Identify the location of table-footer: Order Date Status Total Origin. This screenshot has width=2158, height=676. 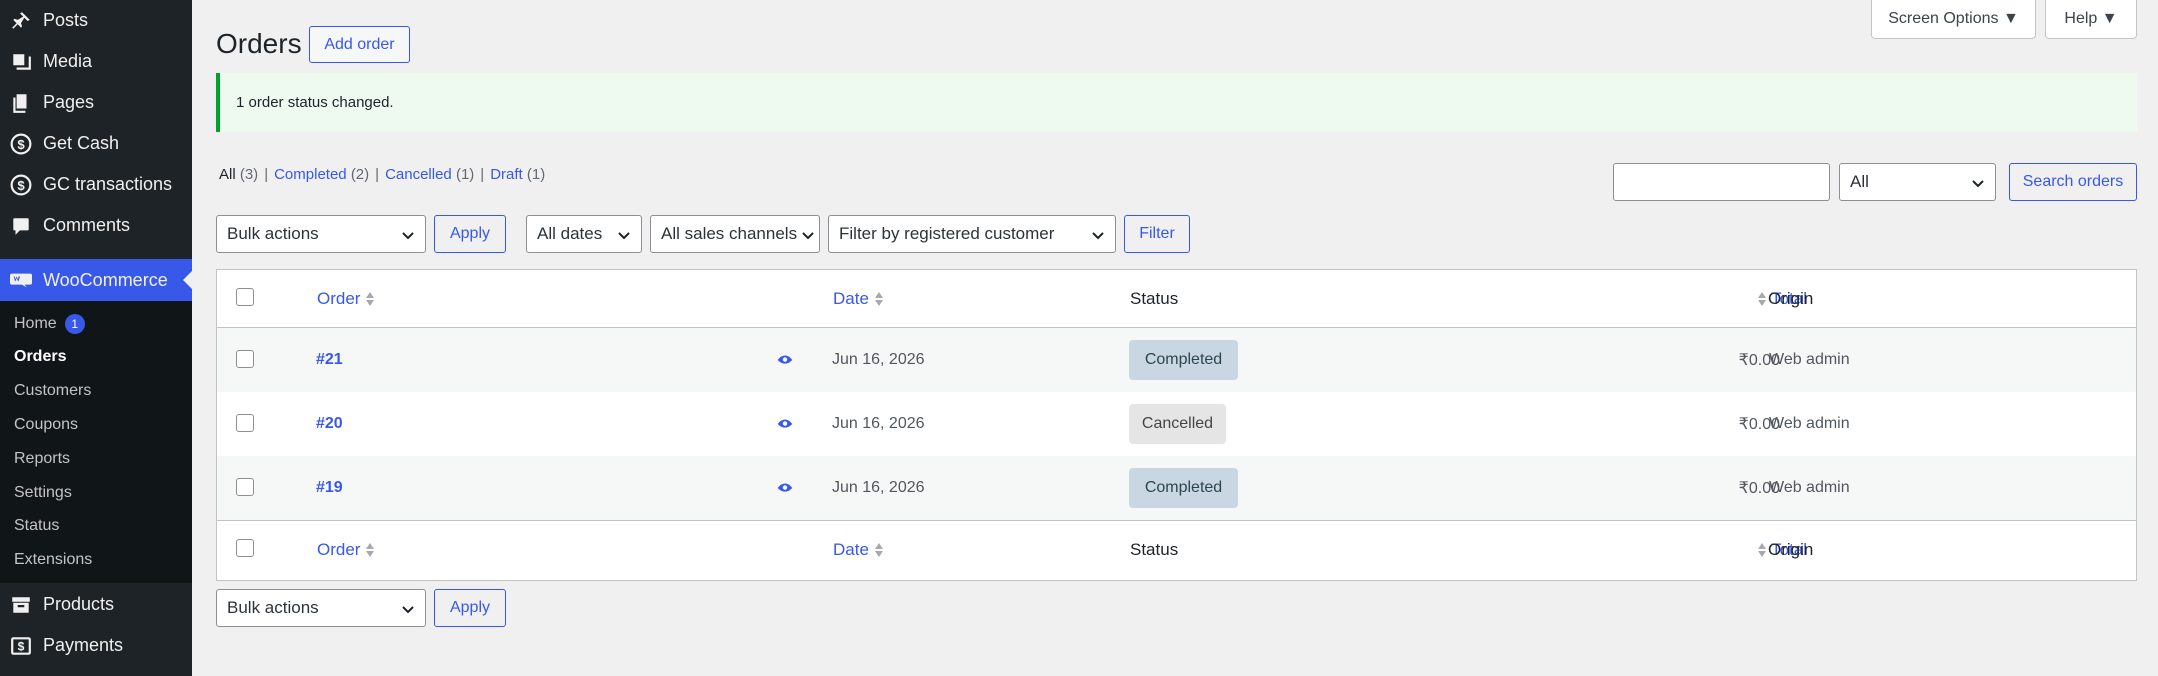
(1176, 550).